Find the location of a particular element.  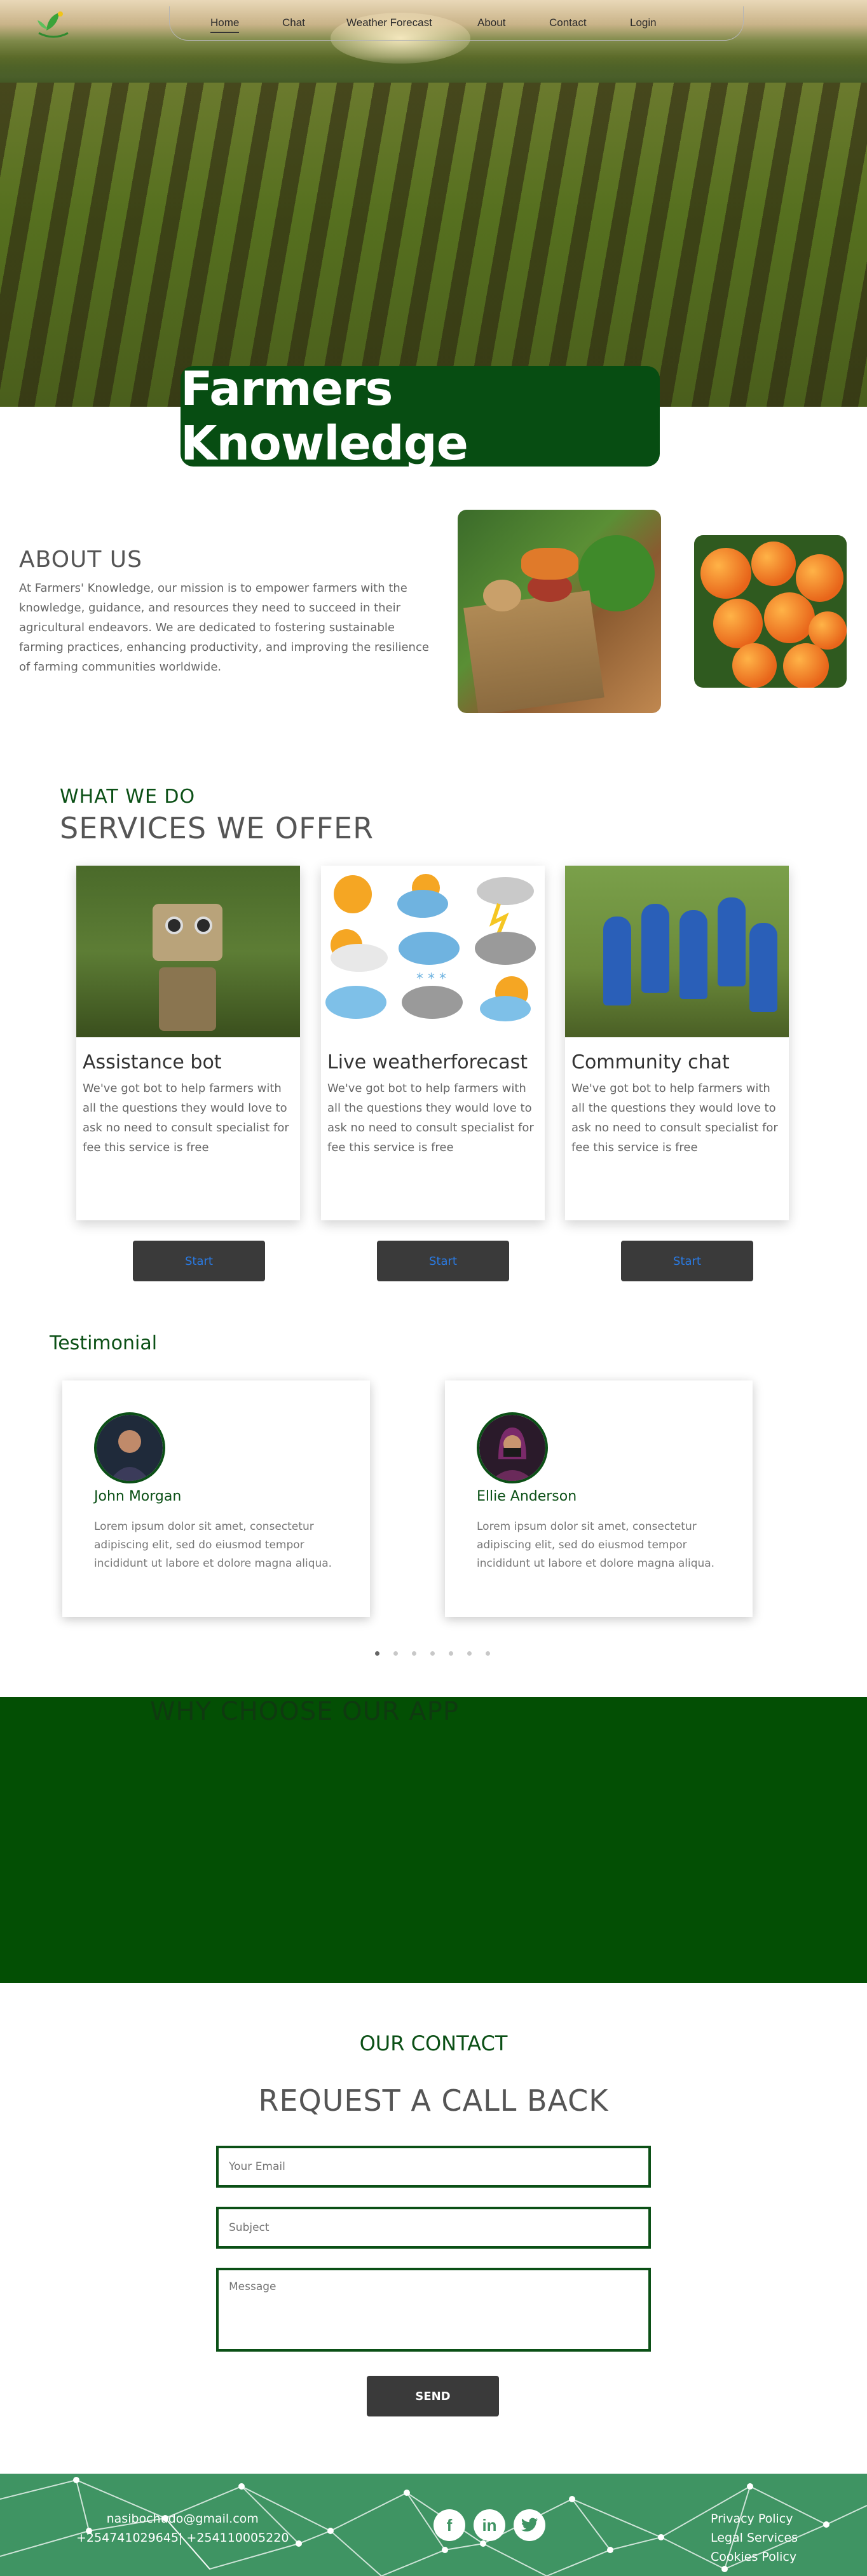

email-field is located at coordinates (433, 2167).